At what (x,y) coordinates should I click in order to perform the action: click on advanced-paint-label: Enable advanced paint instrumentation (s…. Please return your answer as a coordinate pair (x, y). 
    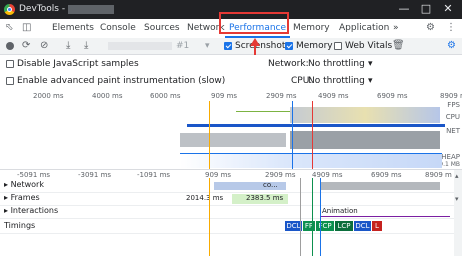
    Looking at the image, I should click on (121, 81).